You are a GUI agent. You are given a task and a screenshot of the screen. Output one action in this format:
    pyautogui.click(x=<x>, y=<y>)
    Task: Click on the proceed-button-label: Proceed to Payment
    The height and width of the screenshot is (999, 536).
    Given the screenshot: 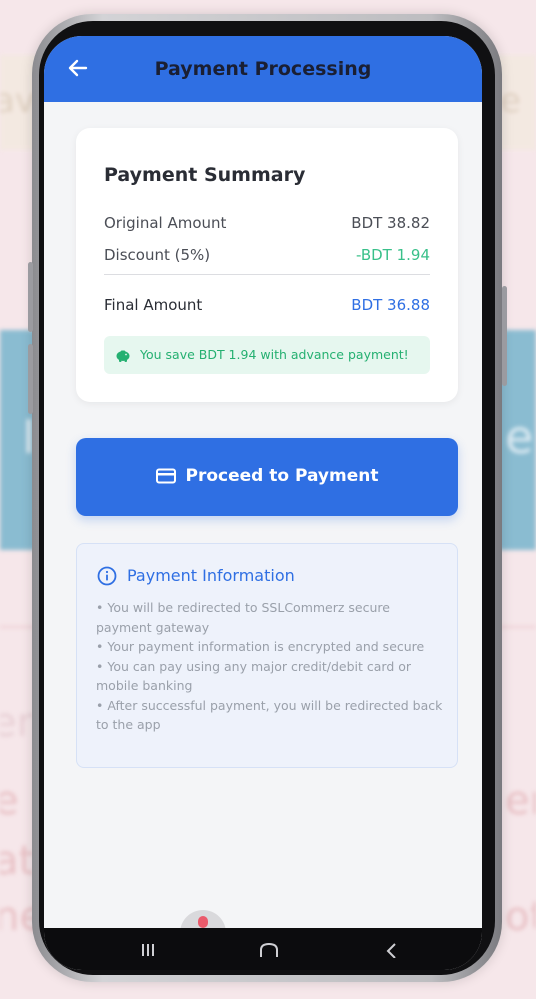 What is the action you would take?
    pyautogui.click(x=282, y=476)
    